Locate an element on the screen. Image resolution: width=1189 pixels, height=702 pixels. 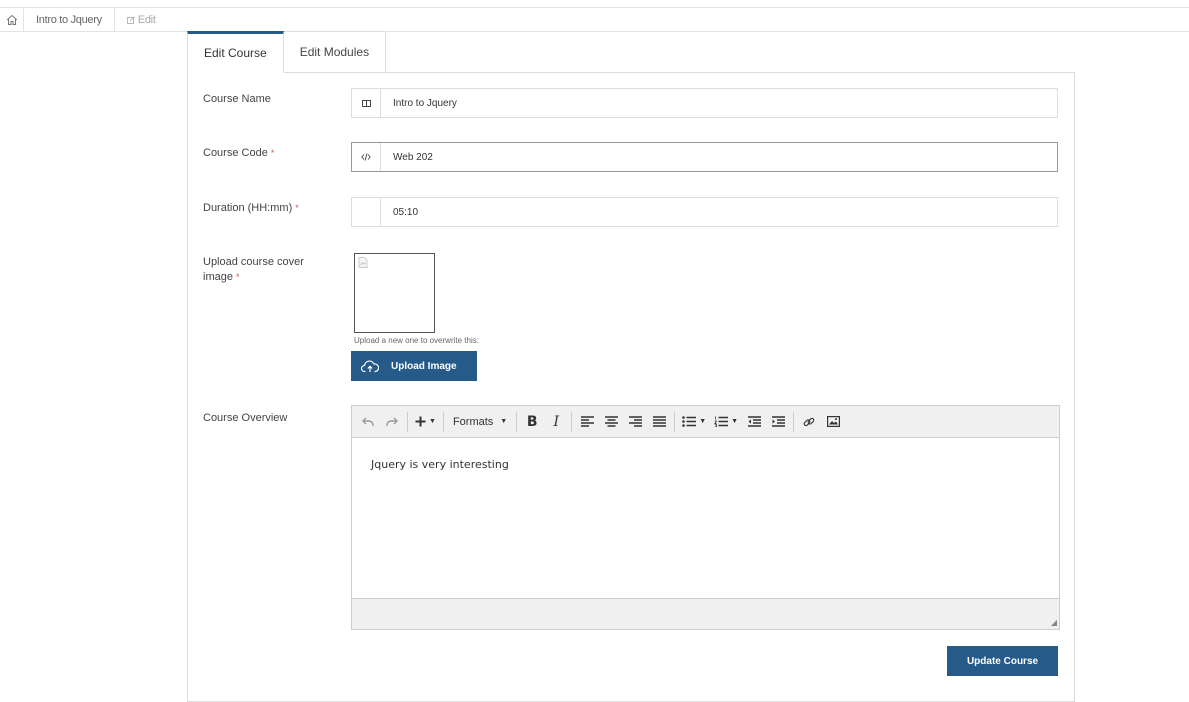
editor-toolbar: ▼ Formats ▼ B I ▼ ▼ is located at coordinates (705, 422).